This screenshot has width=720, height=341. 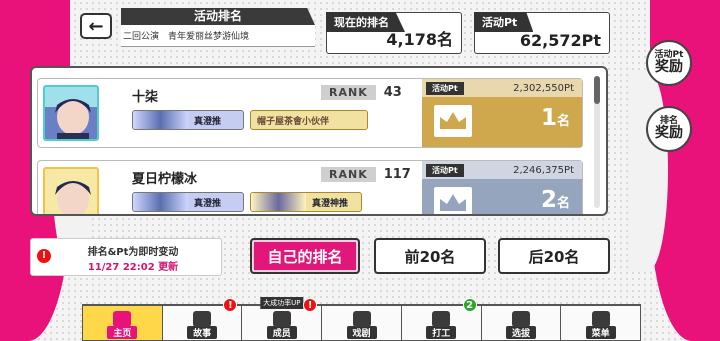 I want to click on current-rank-box: 现在的排名 4,178名, so click(x=394, y=33).